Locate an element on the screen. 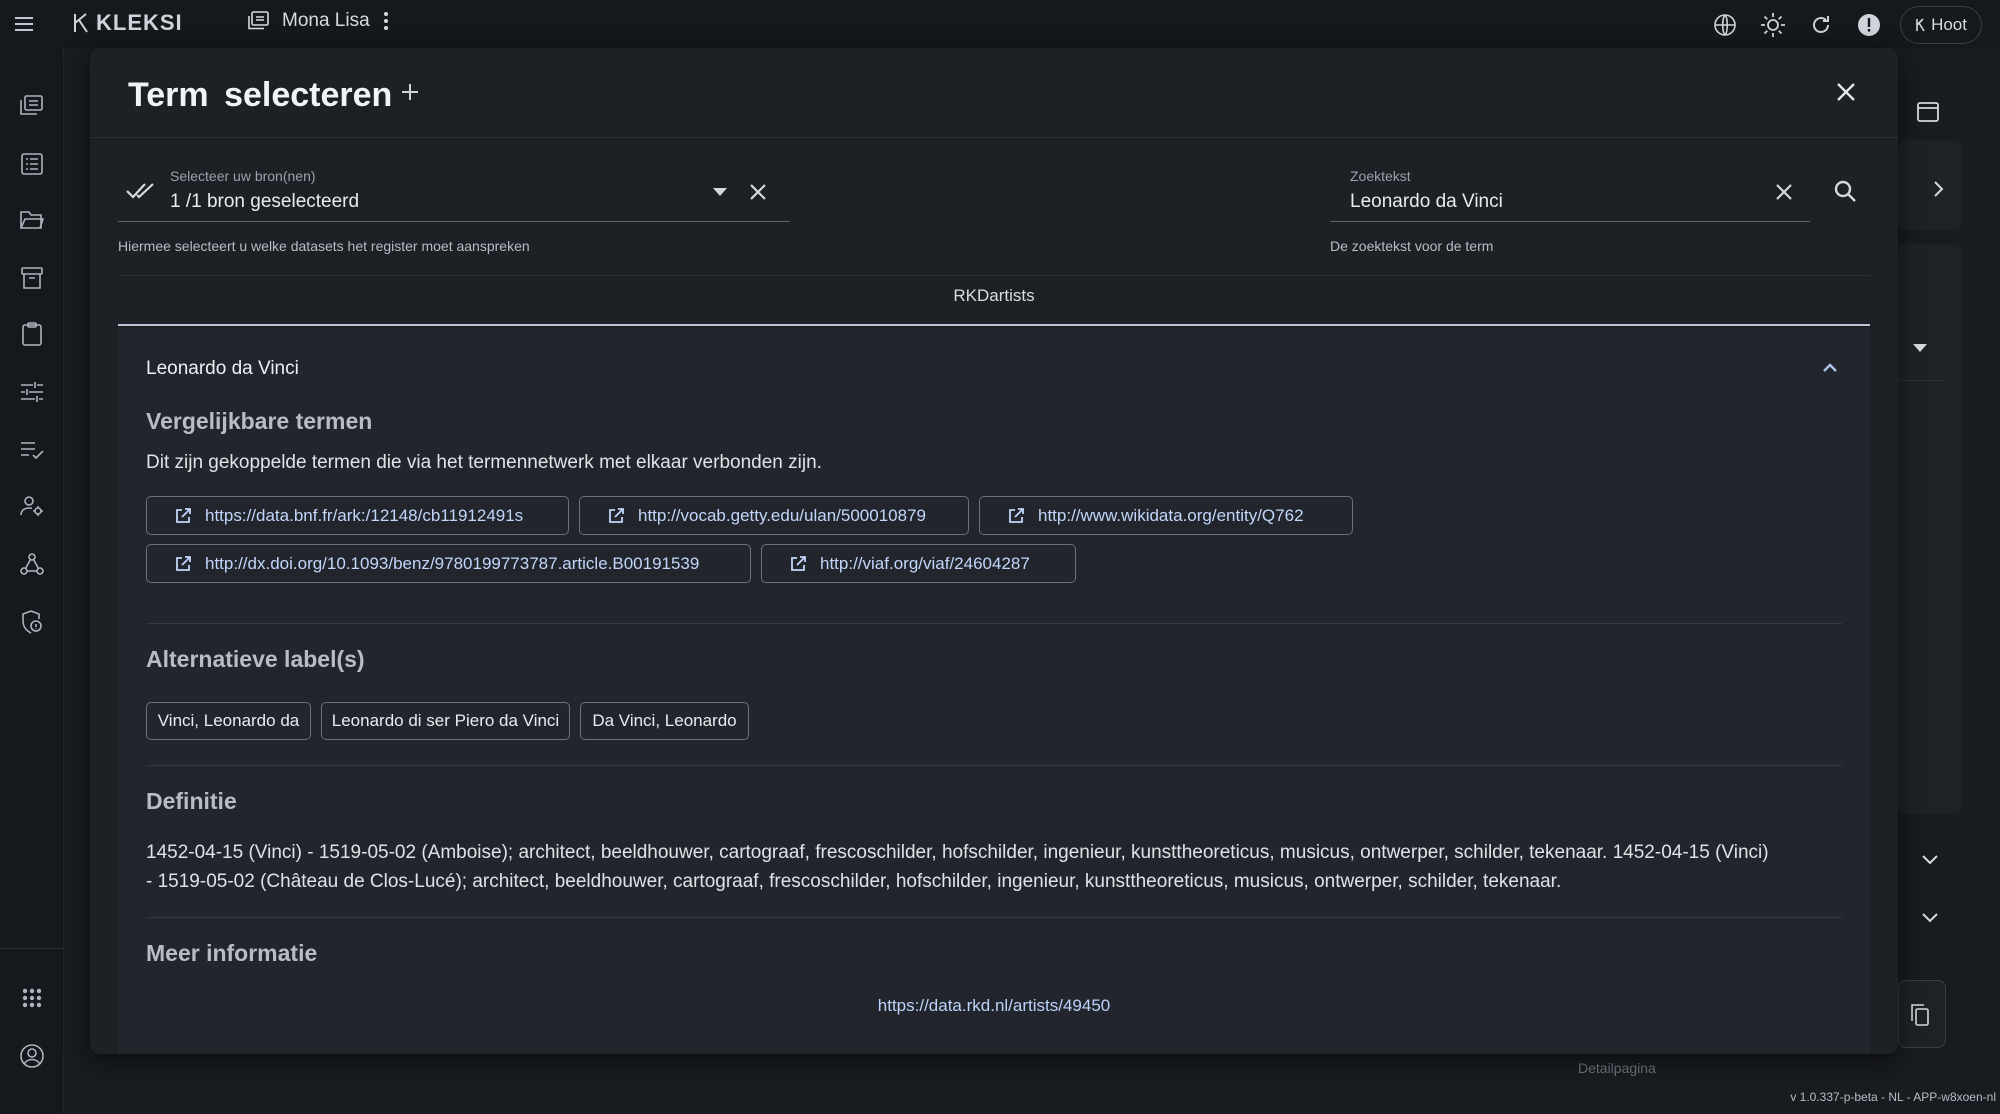 Image resolution: width=2000 pixels, height=1114 pixels. sun-icon is located at coordinates (1773, 25).